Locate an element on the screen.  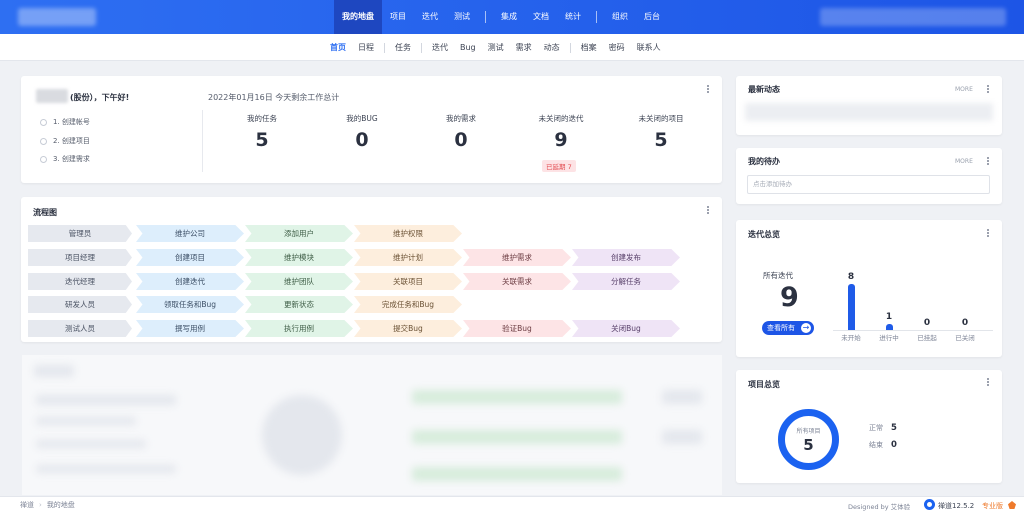
stat-label: 我的需求 is located at coordinates (461, 118).